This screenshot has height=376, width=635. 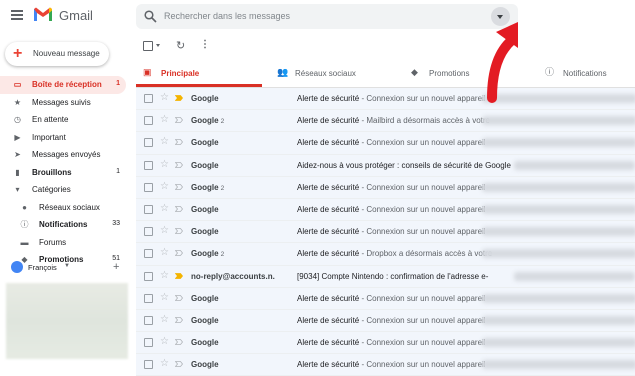 What do you see at coordinates (63, 208) in the screenshot?
I see `sidebar-item-people: ● Réseaux sociaux` at bounding box center [63, 208].